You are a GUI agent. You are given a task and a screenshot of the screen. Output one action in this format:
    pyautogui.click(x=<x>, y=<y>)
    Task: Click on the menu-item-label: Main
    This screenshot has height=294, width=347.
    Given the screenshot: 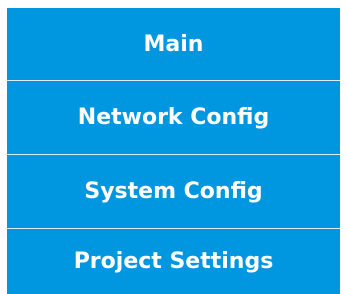 What is the action you would take?
    pyautogui.click(x=173, y=44)
    